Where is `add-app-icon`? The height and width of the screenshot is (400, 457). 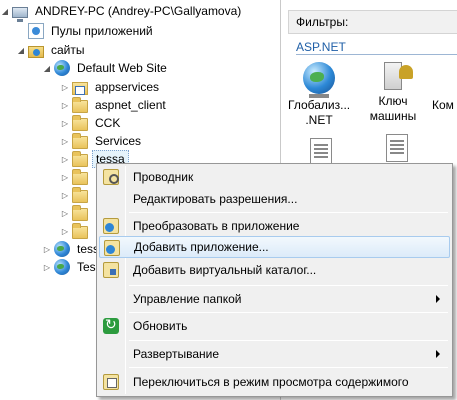 add-app-icon is located at coordinates (112, 248).